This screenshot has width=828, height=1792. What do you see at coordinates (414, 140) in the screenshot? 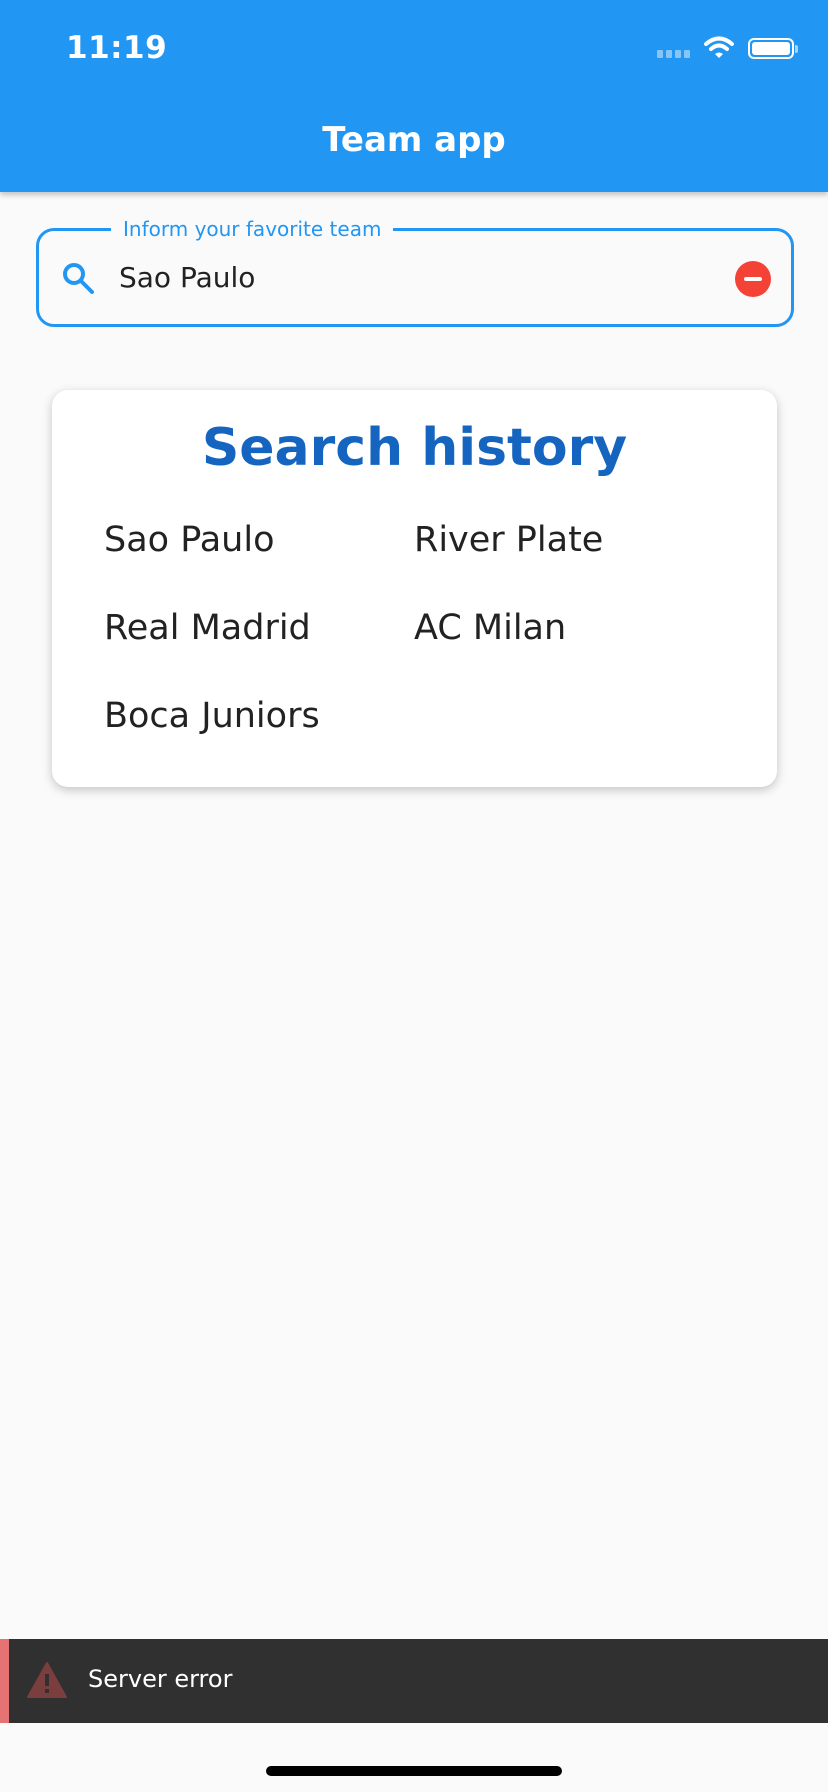
I see `app-title: Team app` at bounding box center [414, 140].